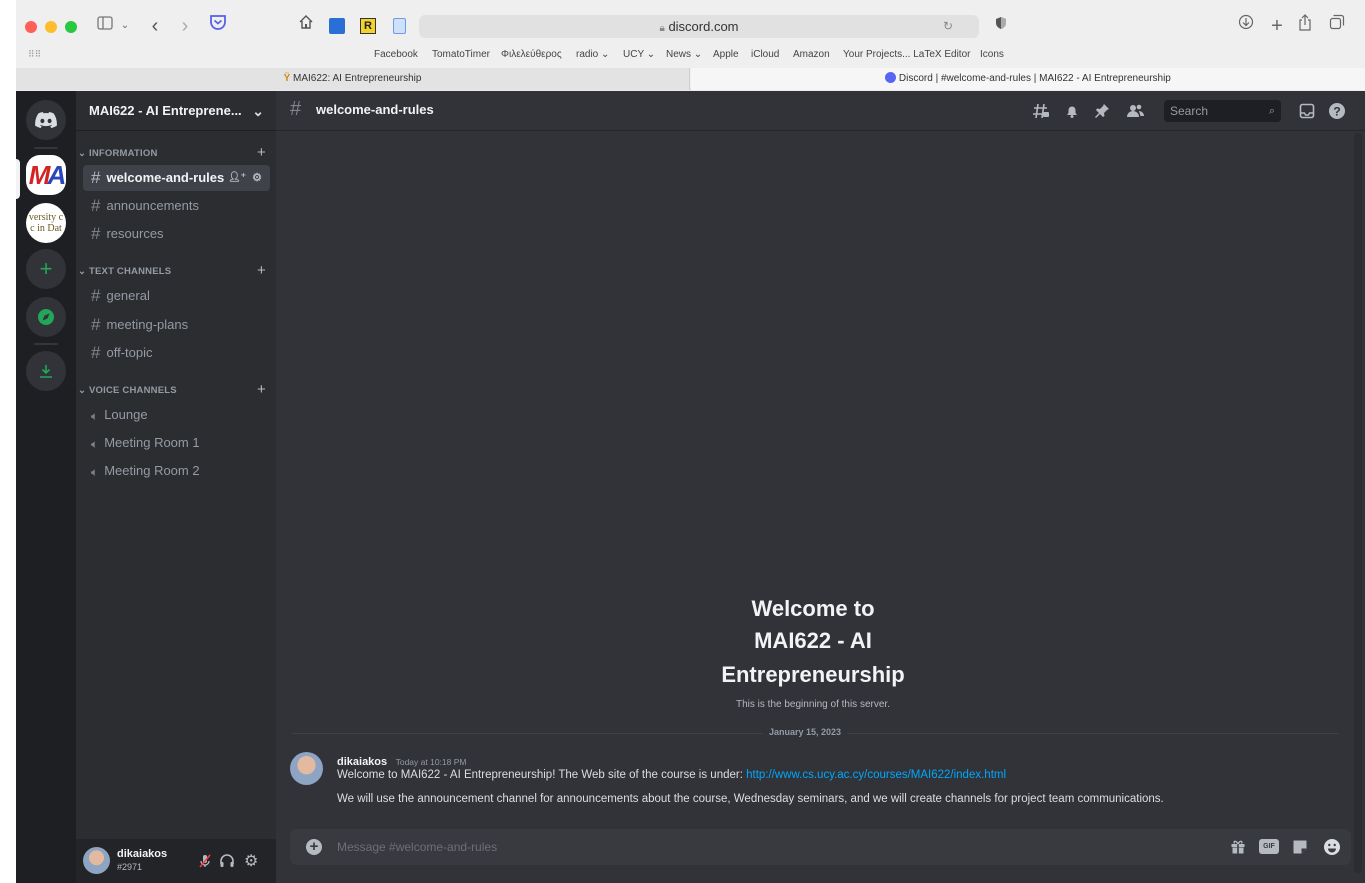 The image size is (1365, 883). What do you see at coordinates (1269, 846) in the screenshot?
I see `gif-icon: GIF` at bounding box center [1269, 846].